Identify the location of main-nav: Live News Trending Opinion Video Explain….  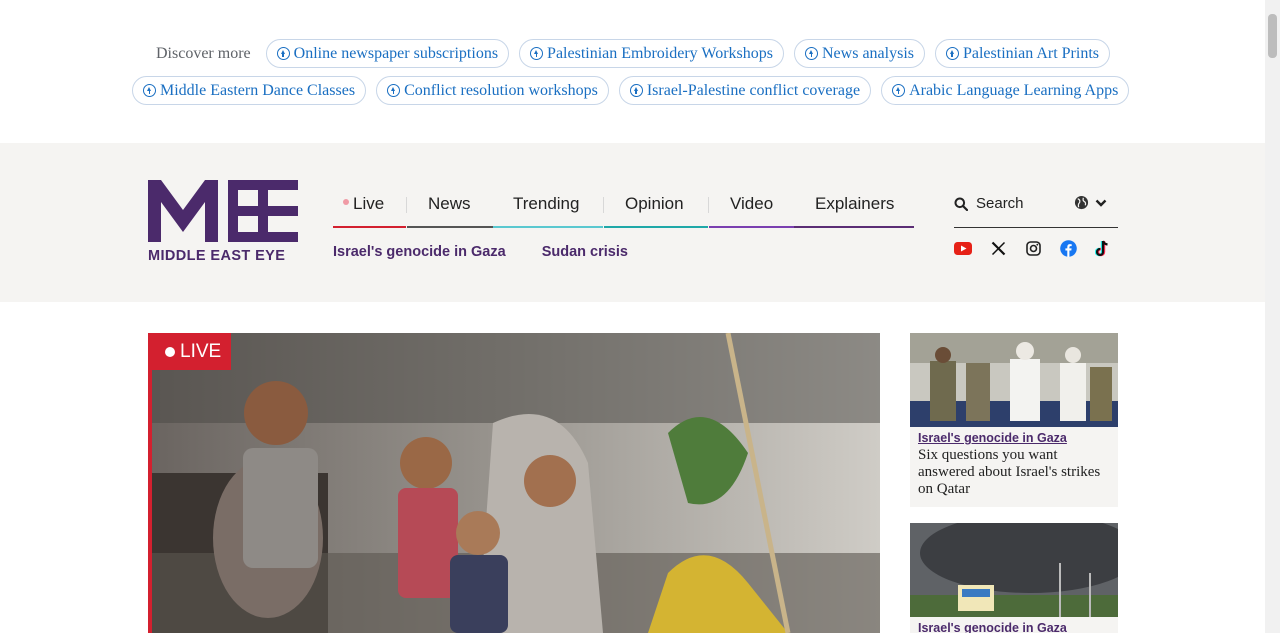
(623, 208).